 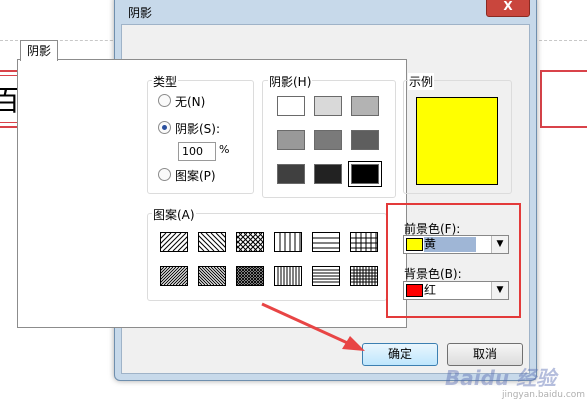 What do you see at coordinates (544, 395) in the screenshot?
I see `watermark-url: jingyan.baidu.com` at bounding box center [544, 395].